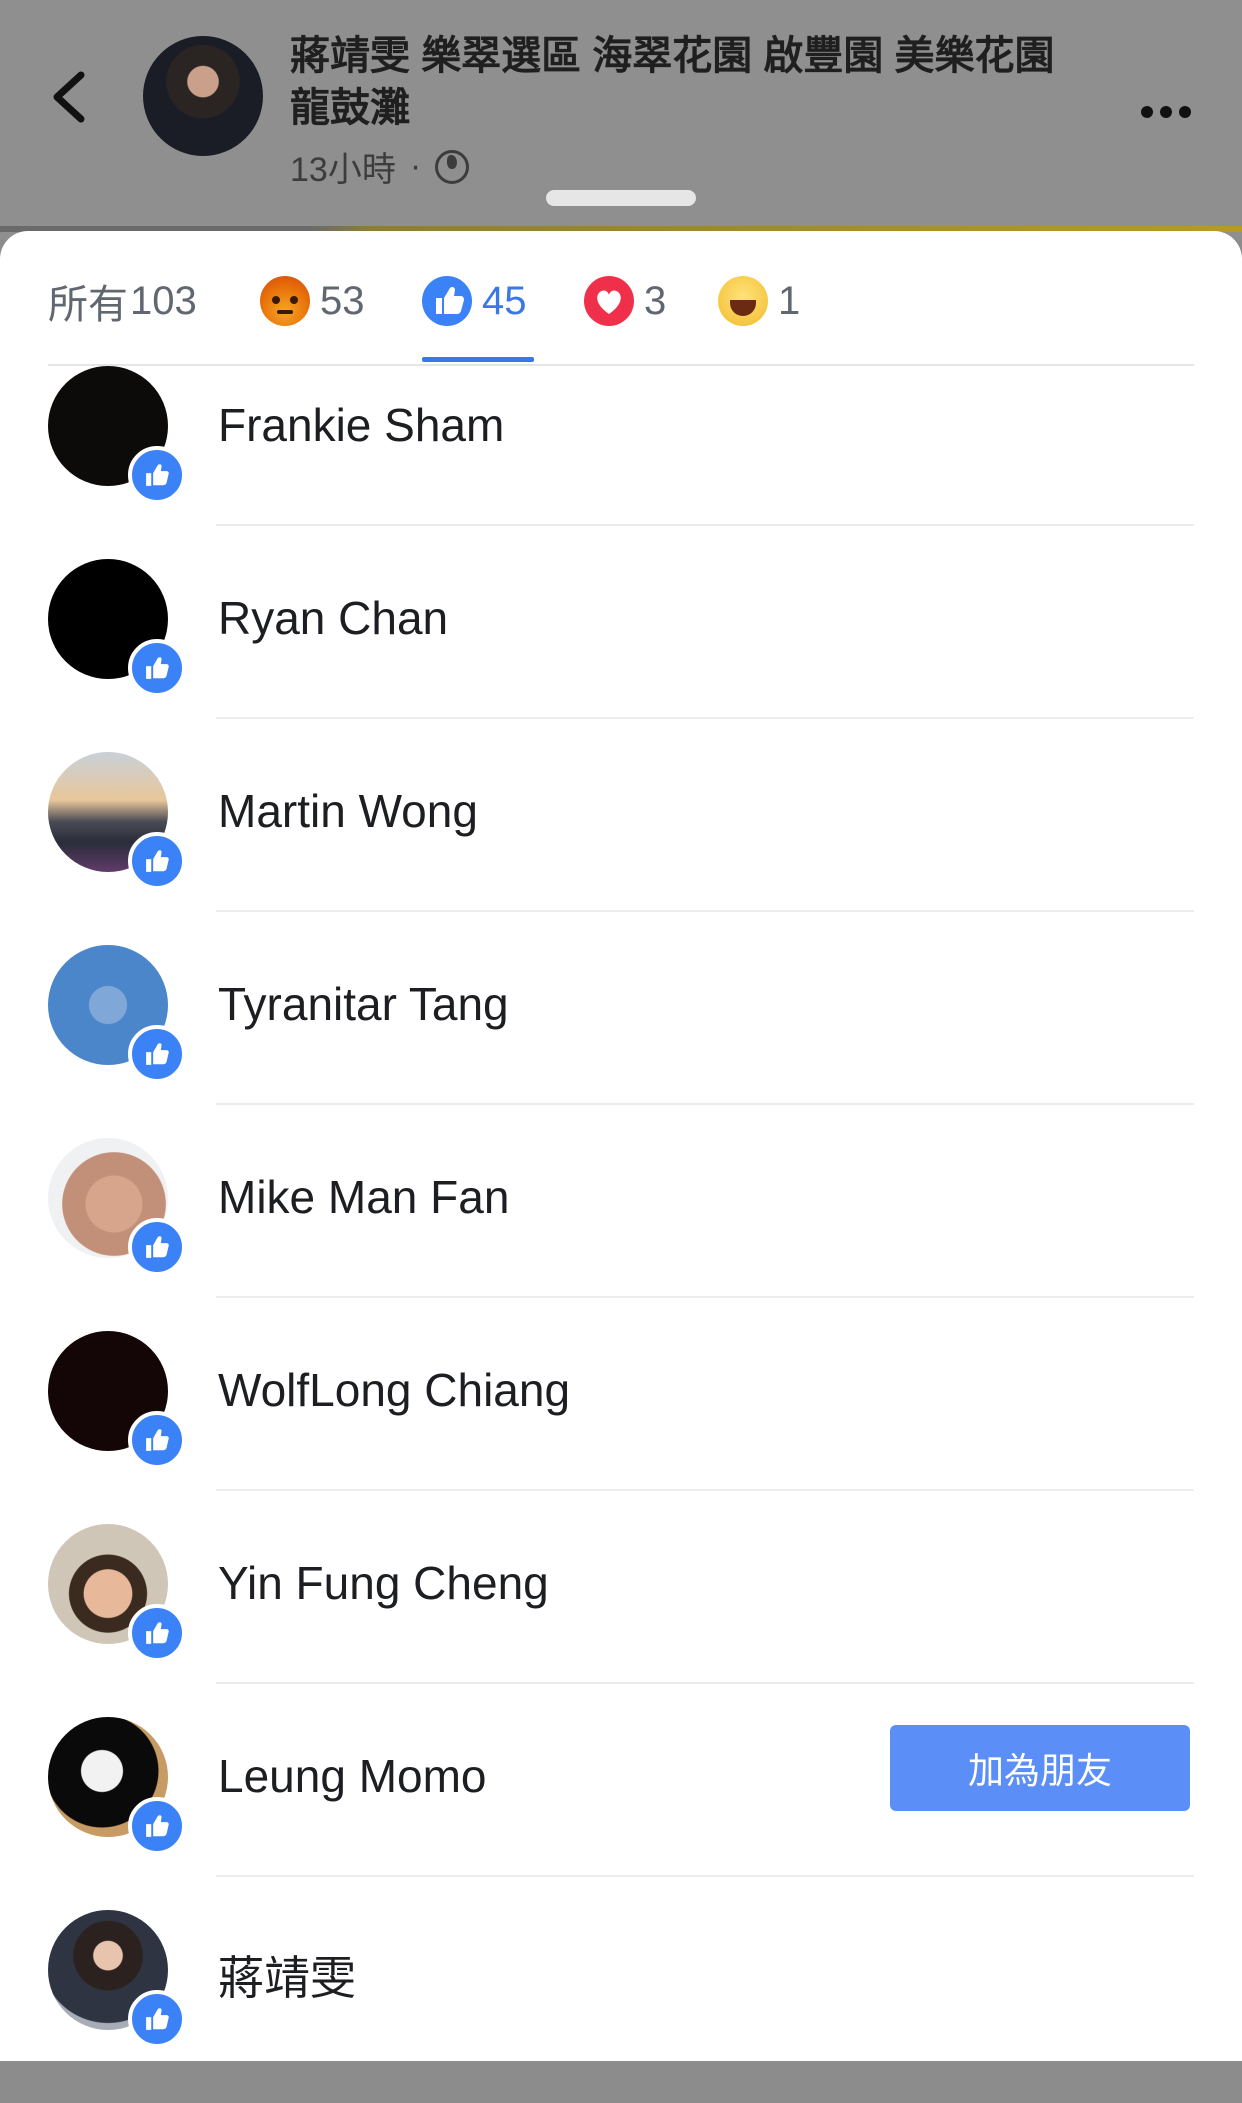 The image size is (1242, 2103). I want to click on person-name: Frankie Sham, so click(361, 425).